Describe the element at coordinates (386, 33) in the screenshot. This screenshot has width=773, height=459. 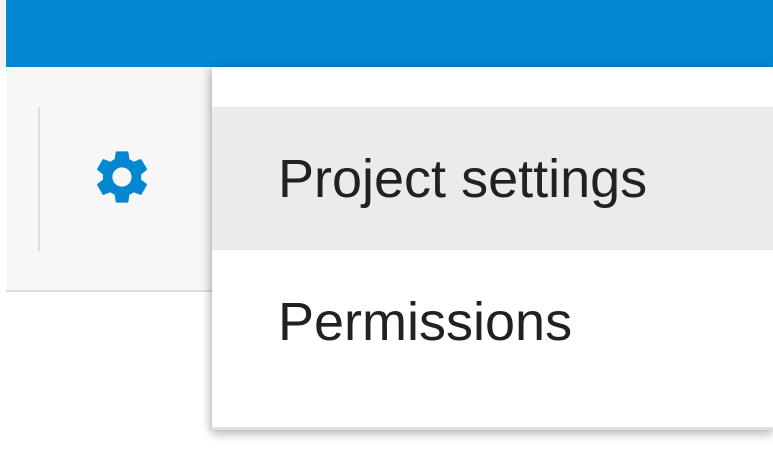
I see `app-header-bar` at that location.